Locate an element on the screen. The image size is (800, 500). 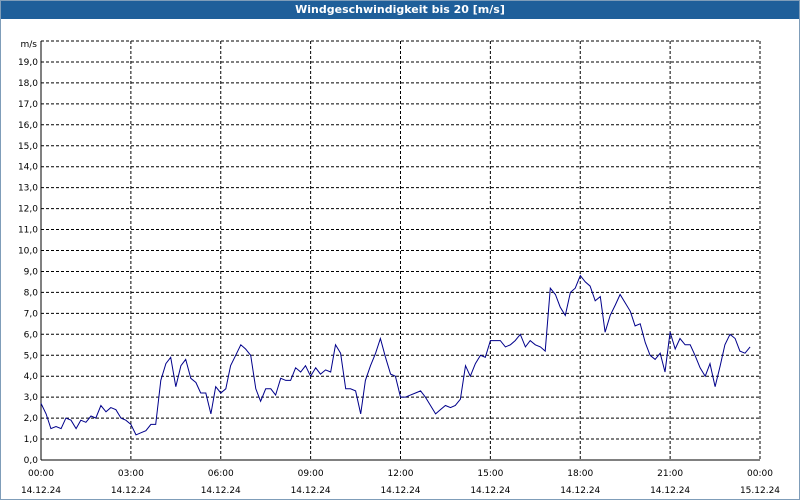
y-tick-label: 19,0 is located at coordinates (28, 63).